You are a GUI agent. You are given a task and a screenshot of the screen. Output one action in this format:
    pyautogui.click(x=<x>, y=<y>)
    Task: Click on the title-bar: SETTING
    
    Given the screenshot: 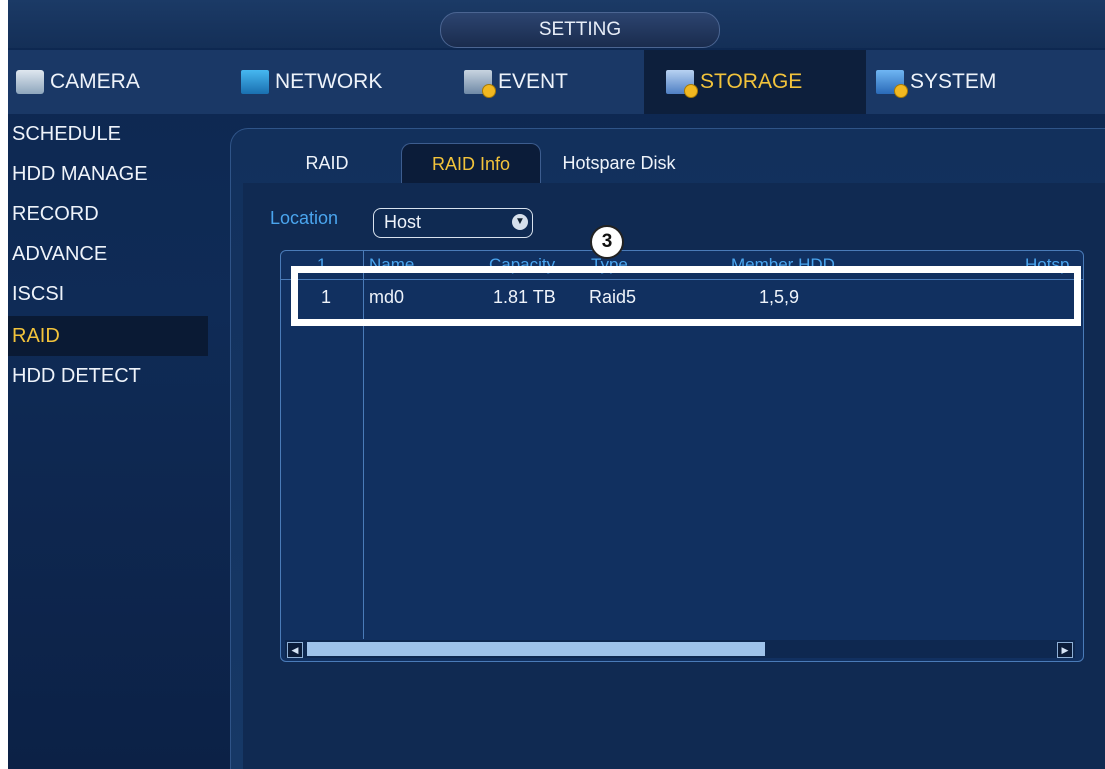 What is the action you would take?
    pyautogui.click(x=556, y=24)
    